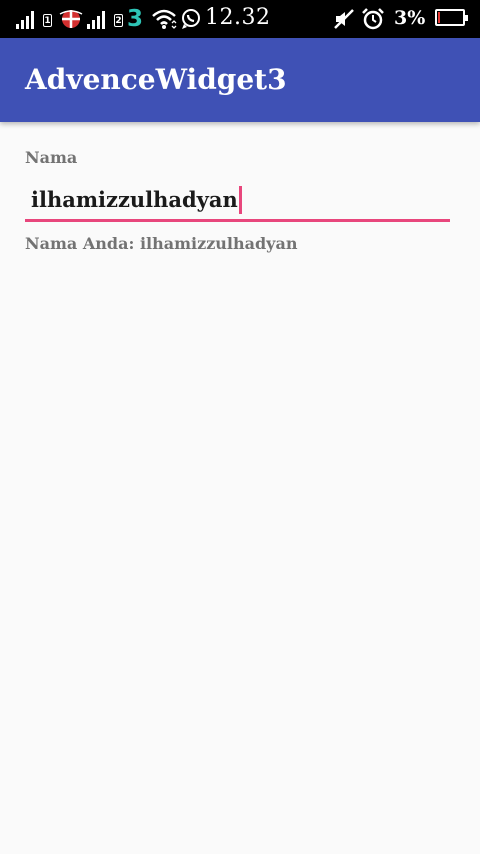  I want to click on carrier-3-logo: 3, so click(135, 19).